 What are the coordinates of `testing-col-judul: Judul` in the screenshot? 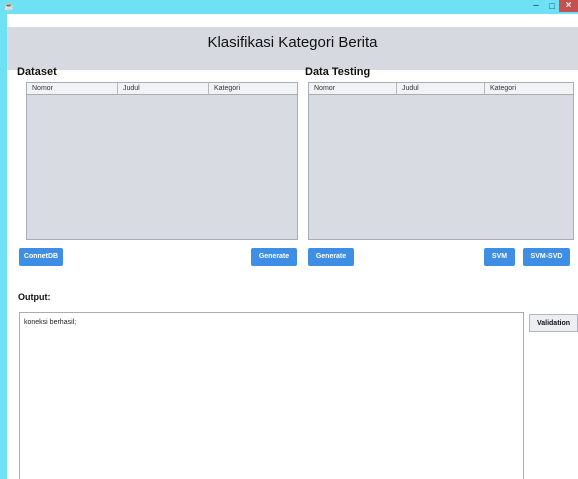 It's located at (441, 88).